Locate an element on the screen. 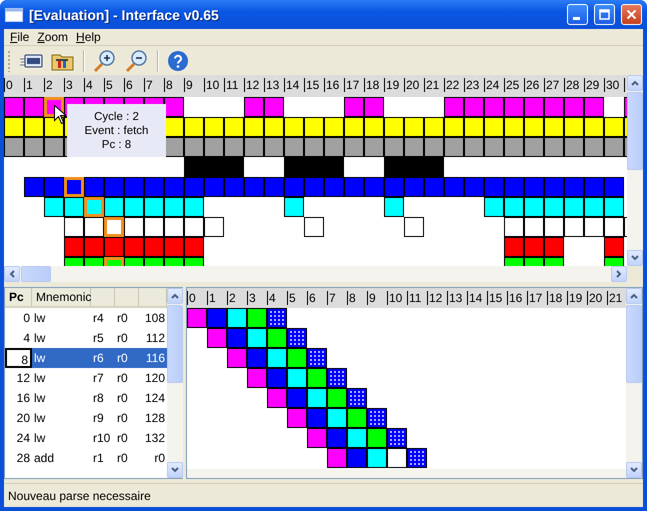  tooltip-text: Cycle : 2 is located at coordinates (116, 117).